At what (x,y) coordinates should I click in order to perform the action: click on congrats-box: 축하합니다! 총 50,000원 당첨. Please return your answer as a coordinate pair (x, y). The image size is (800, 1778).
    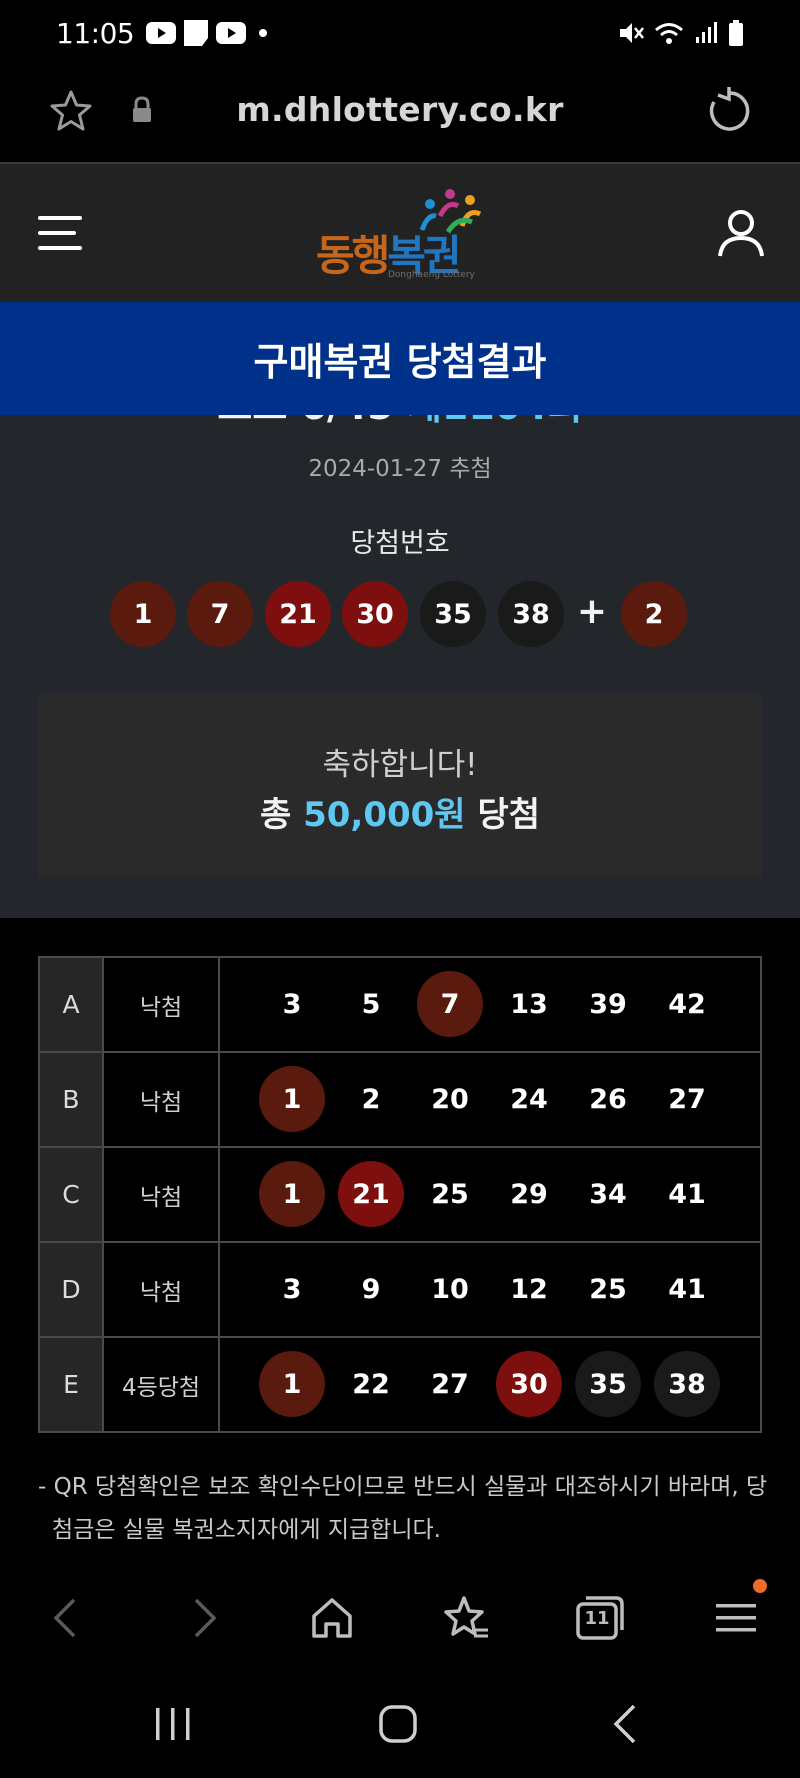
    Looking at the image, I should click on (400, 785).